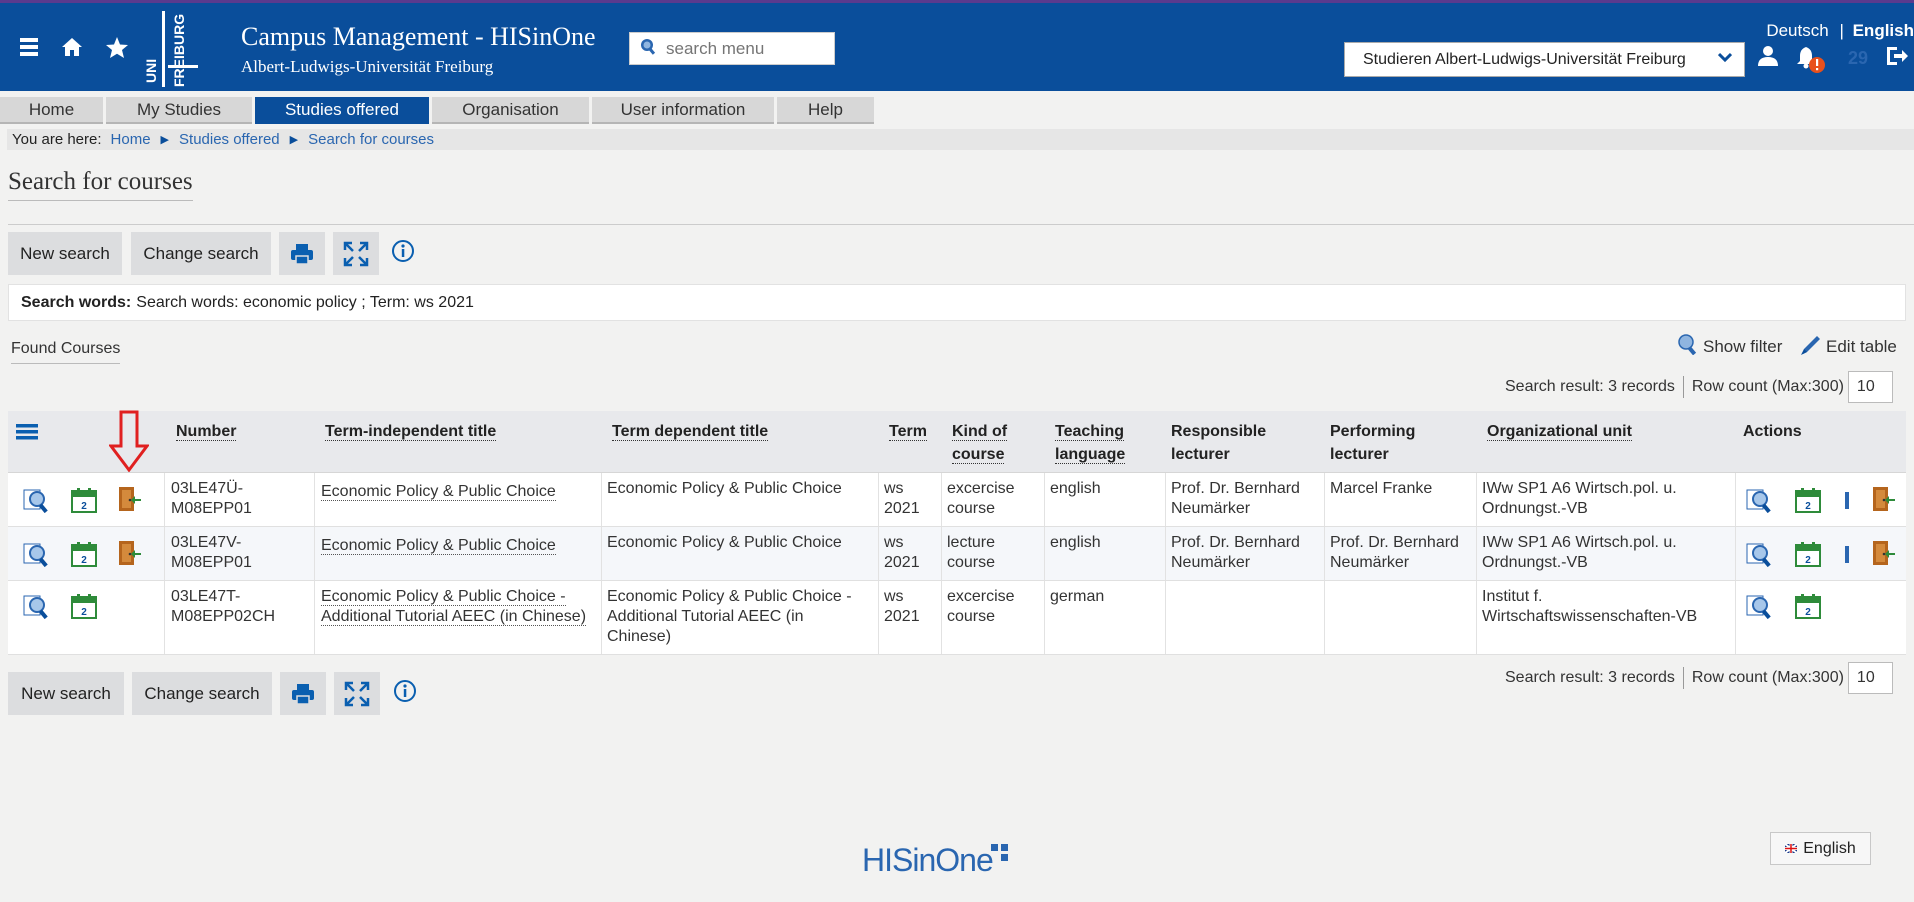 The height and width of the screenshot is (902, 1914). Describe the element at coordinates (1768, 58) in the screenshot. I see `user-icon` at that location.